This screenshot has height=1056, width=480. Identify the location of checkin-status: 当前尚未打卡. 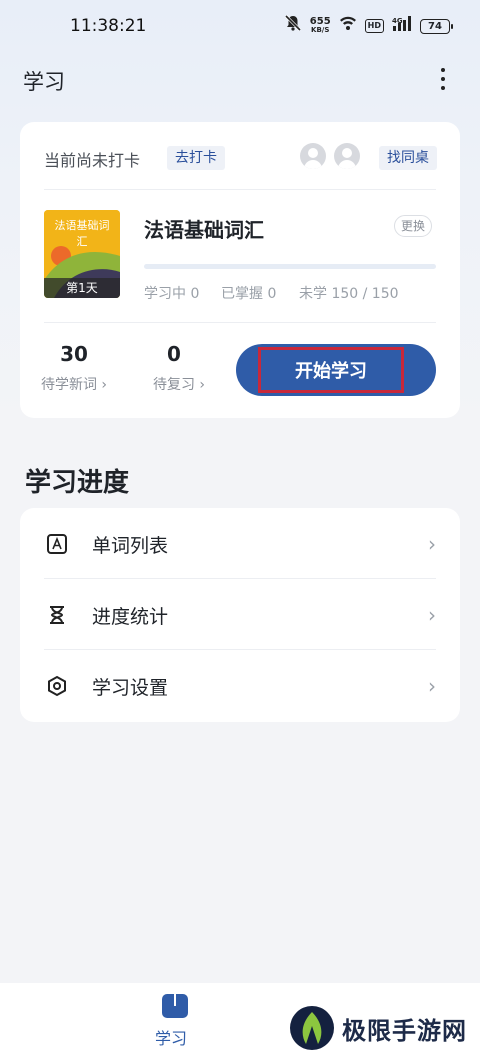
(92, 160).